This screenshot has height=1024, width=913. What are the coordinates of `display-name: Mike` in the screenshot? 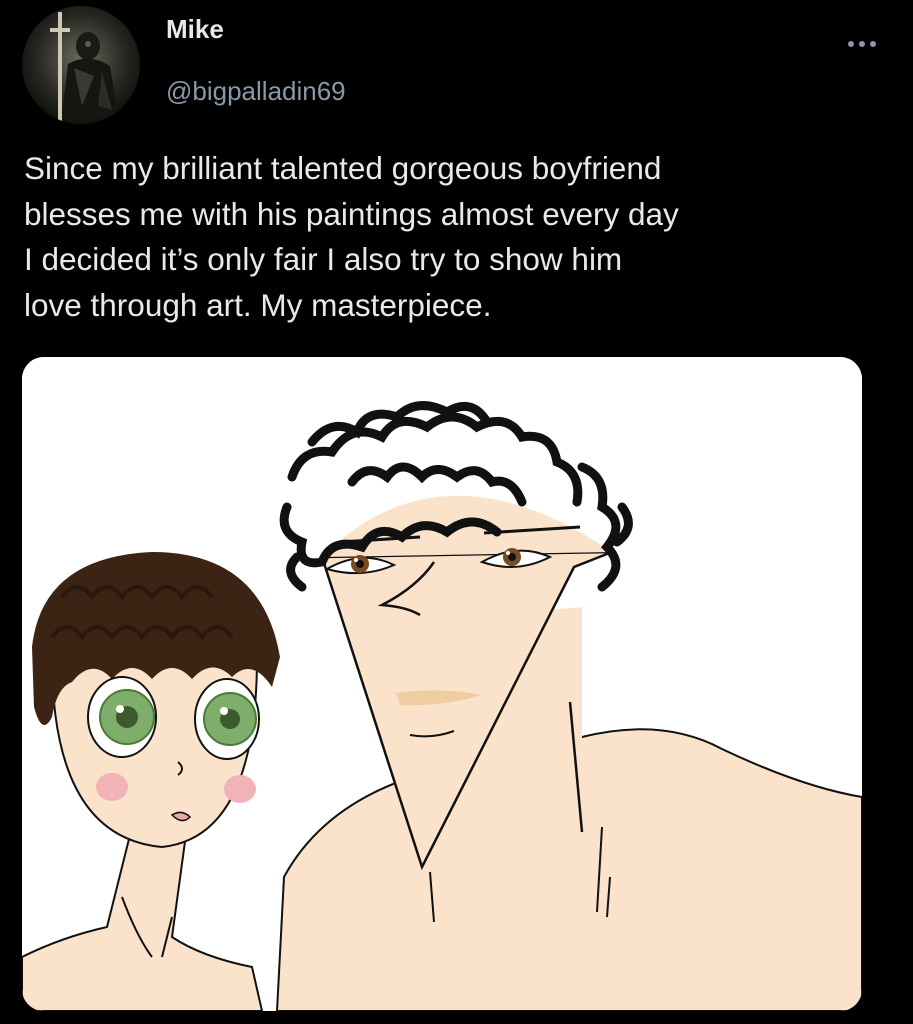 It's located at (195, 29).